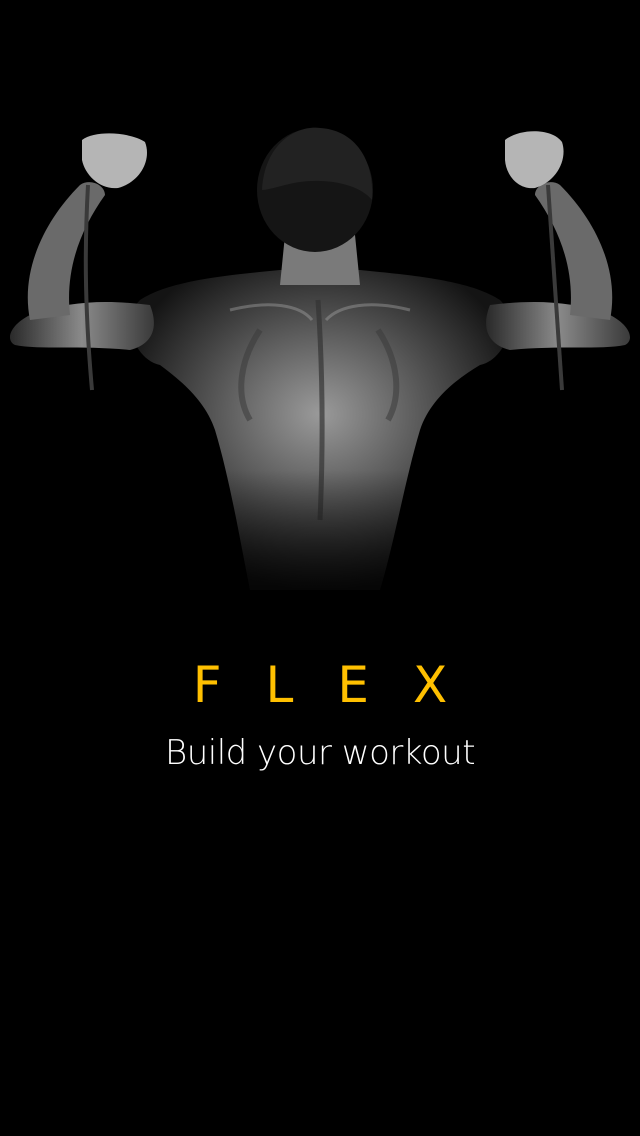 The image size is (640, 1136). What do you see at coordinates (320, 753) in the screenshot?
I see `app-tagline: Build your workout` at bounding box center [320, 753].